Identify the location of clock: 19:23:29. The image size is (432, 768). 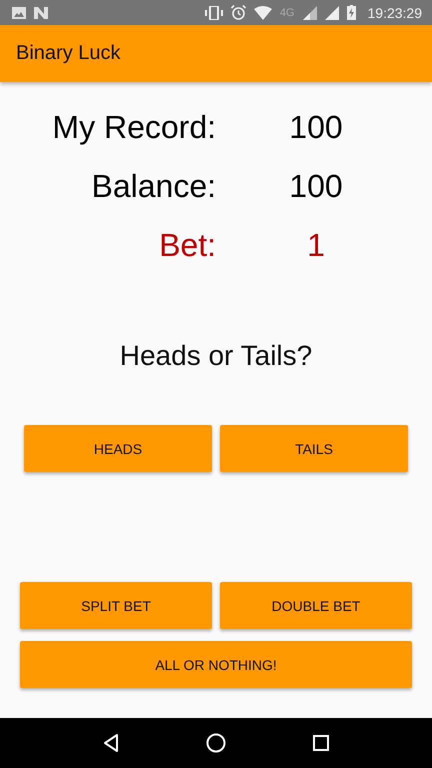
(395, 12).